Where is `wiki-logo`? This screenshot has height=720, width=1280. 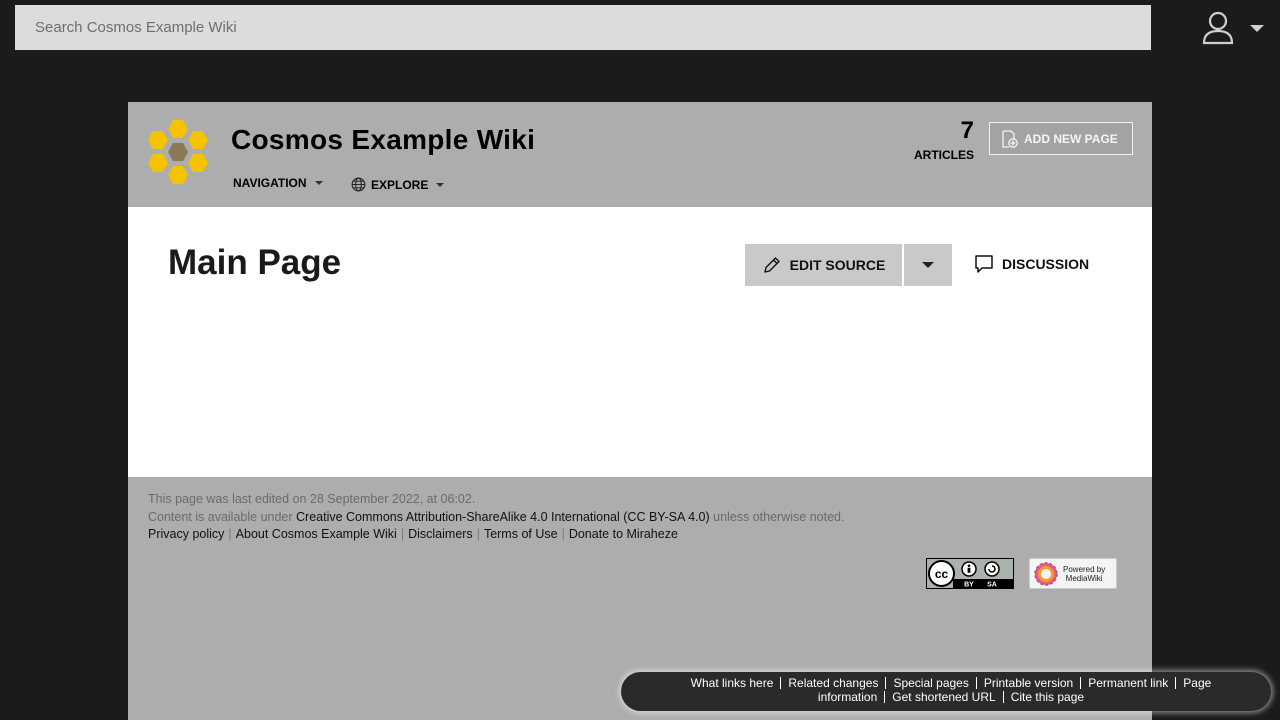 wiki-logo is located at coordinates (181, 155).